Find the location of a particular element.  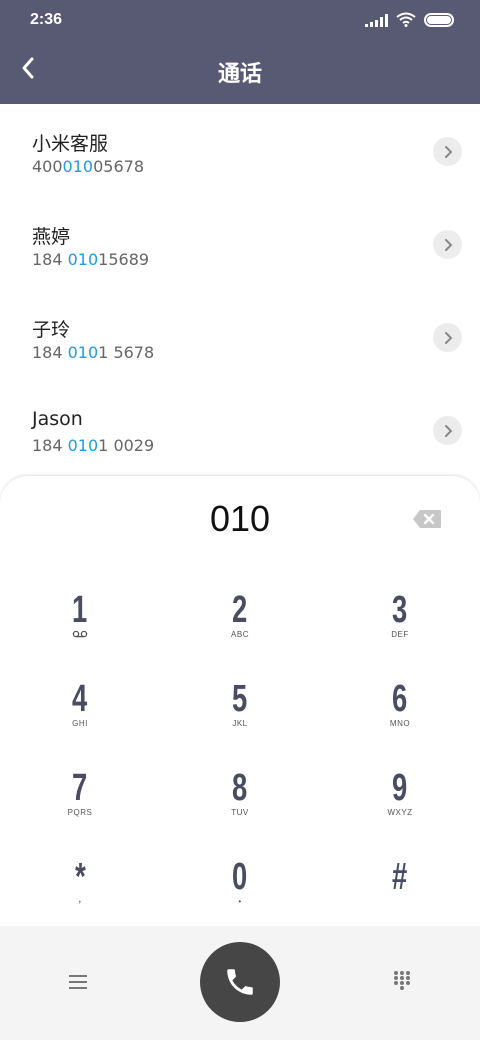

status-bar: 2:36 is located at coordinates (240, 20).